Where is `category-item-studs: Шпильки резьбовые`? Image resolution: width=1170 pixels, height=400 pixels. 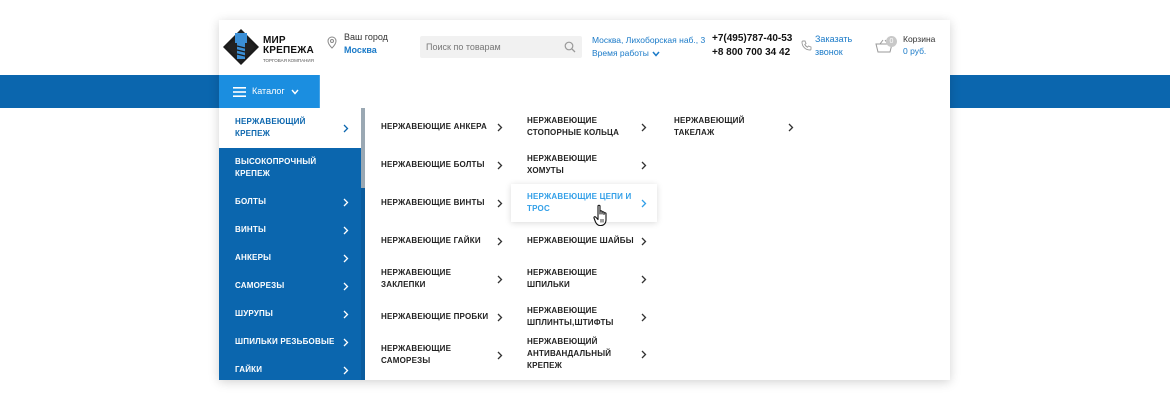
category-item-studs: Шпильки резьбовые is located at coordinates (290, 342).